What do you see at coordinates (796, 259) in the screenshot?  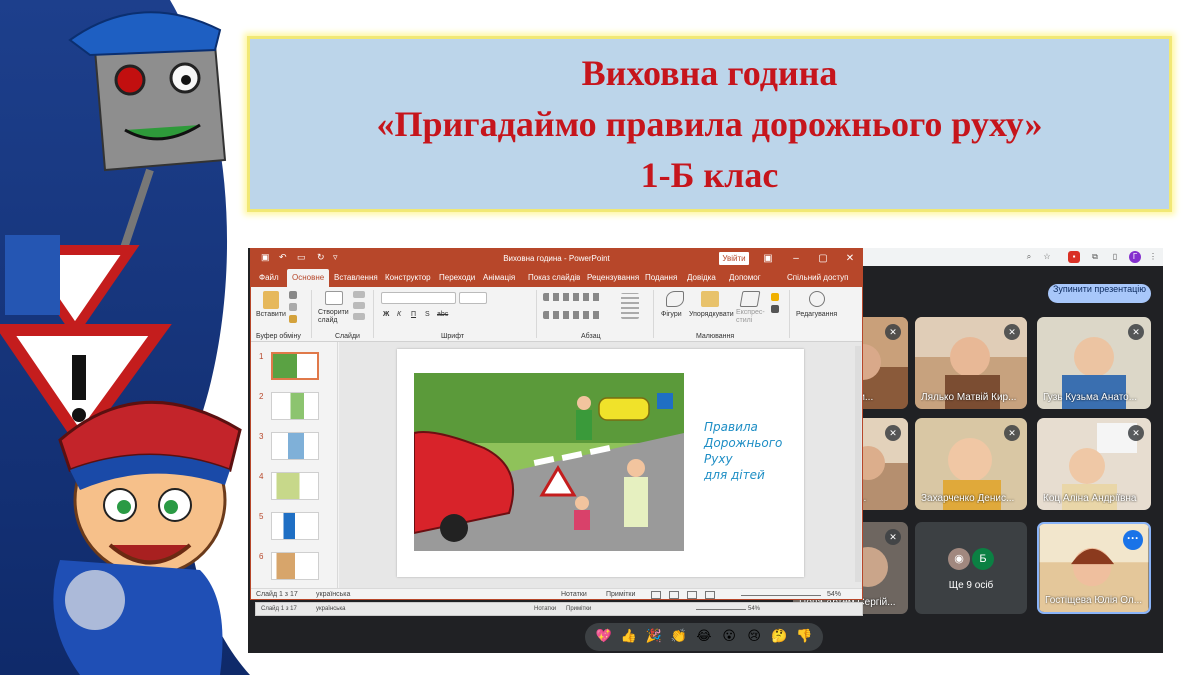 I see `minimize-icon: –` at bounding box center [796, 259].